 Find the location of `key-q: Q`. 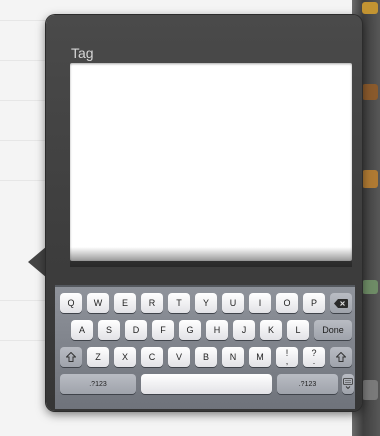

key-q: Q is located at coordinates (71, 303).